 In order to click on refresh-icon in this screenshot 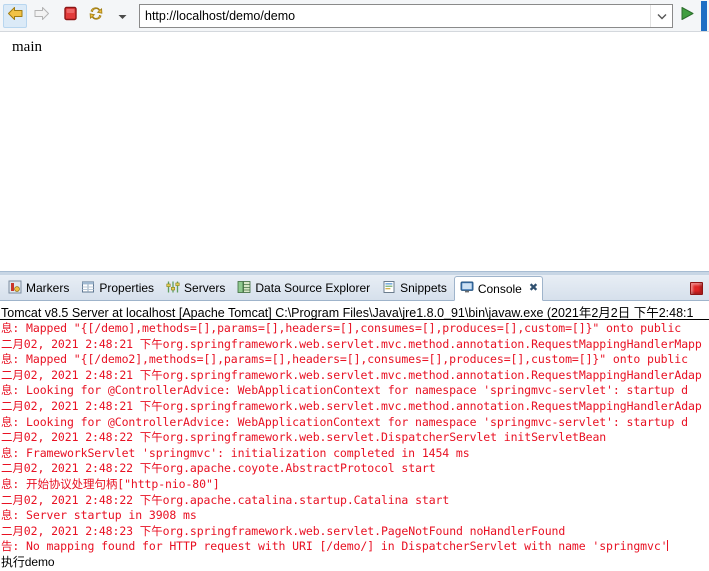, I will do `click(96, 16)`.